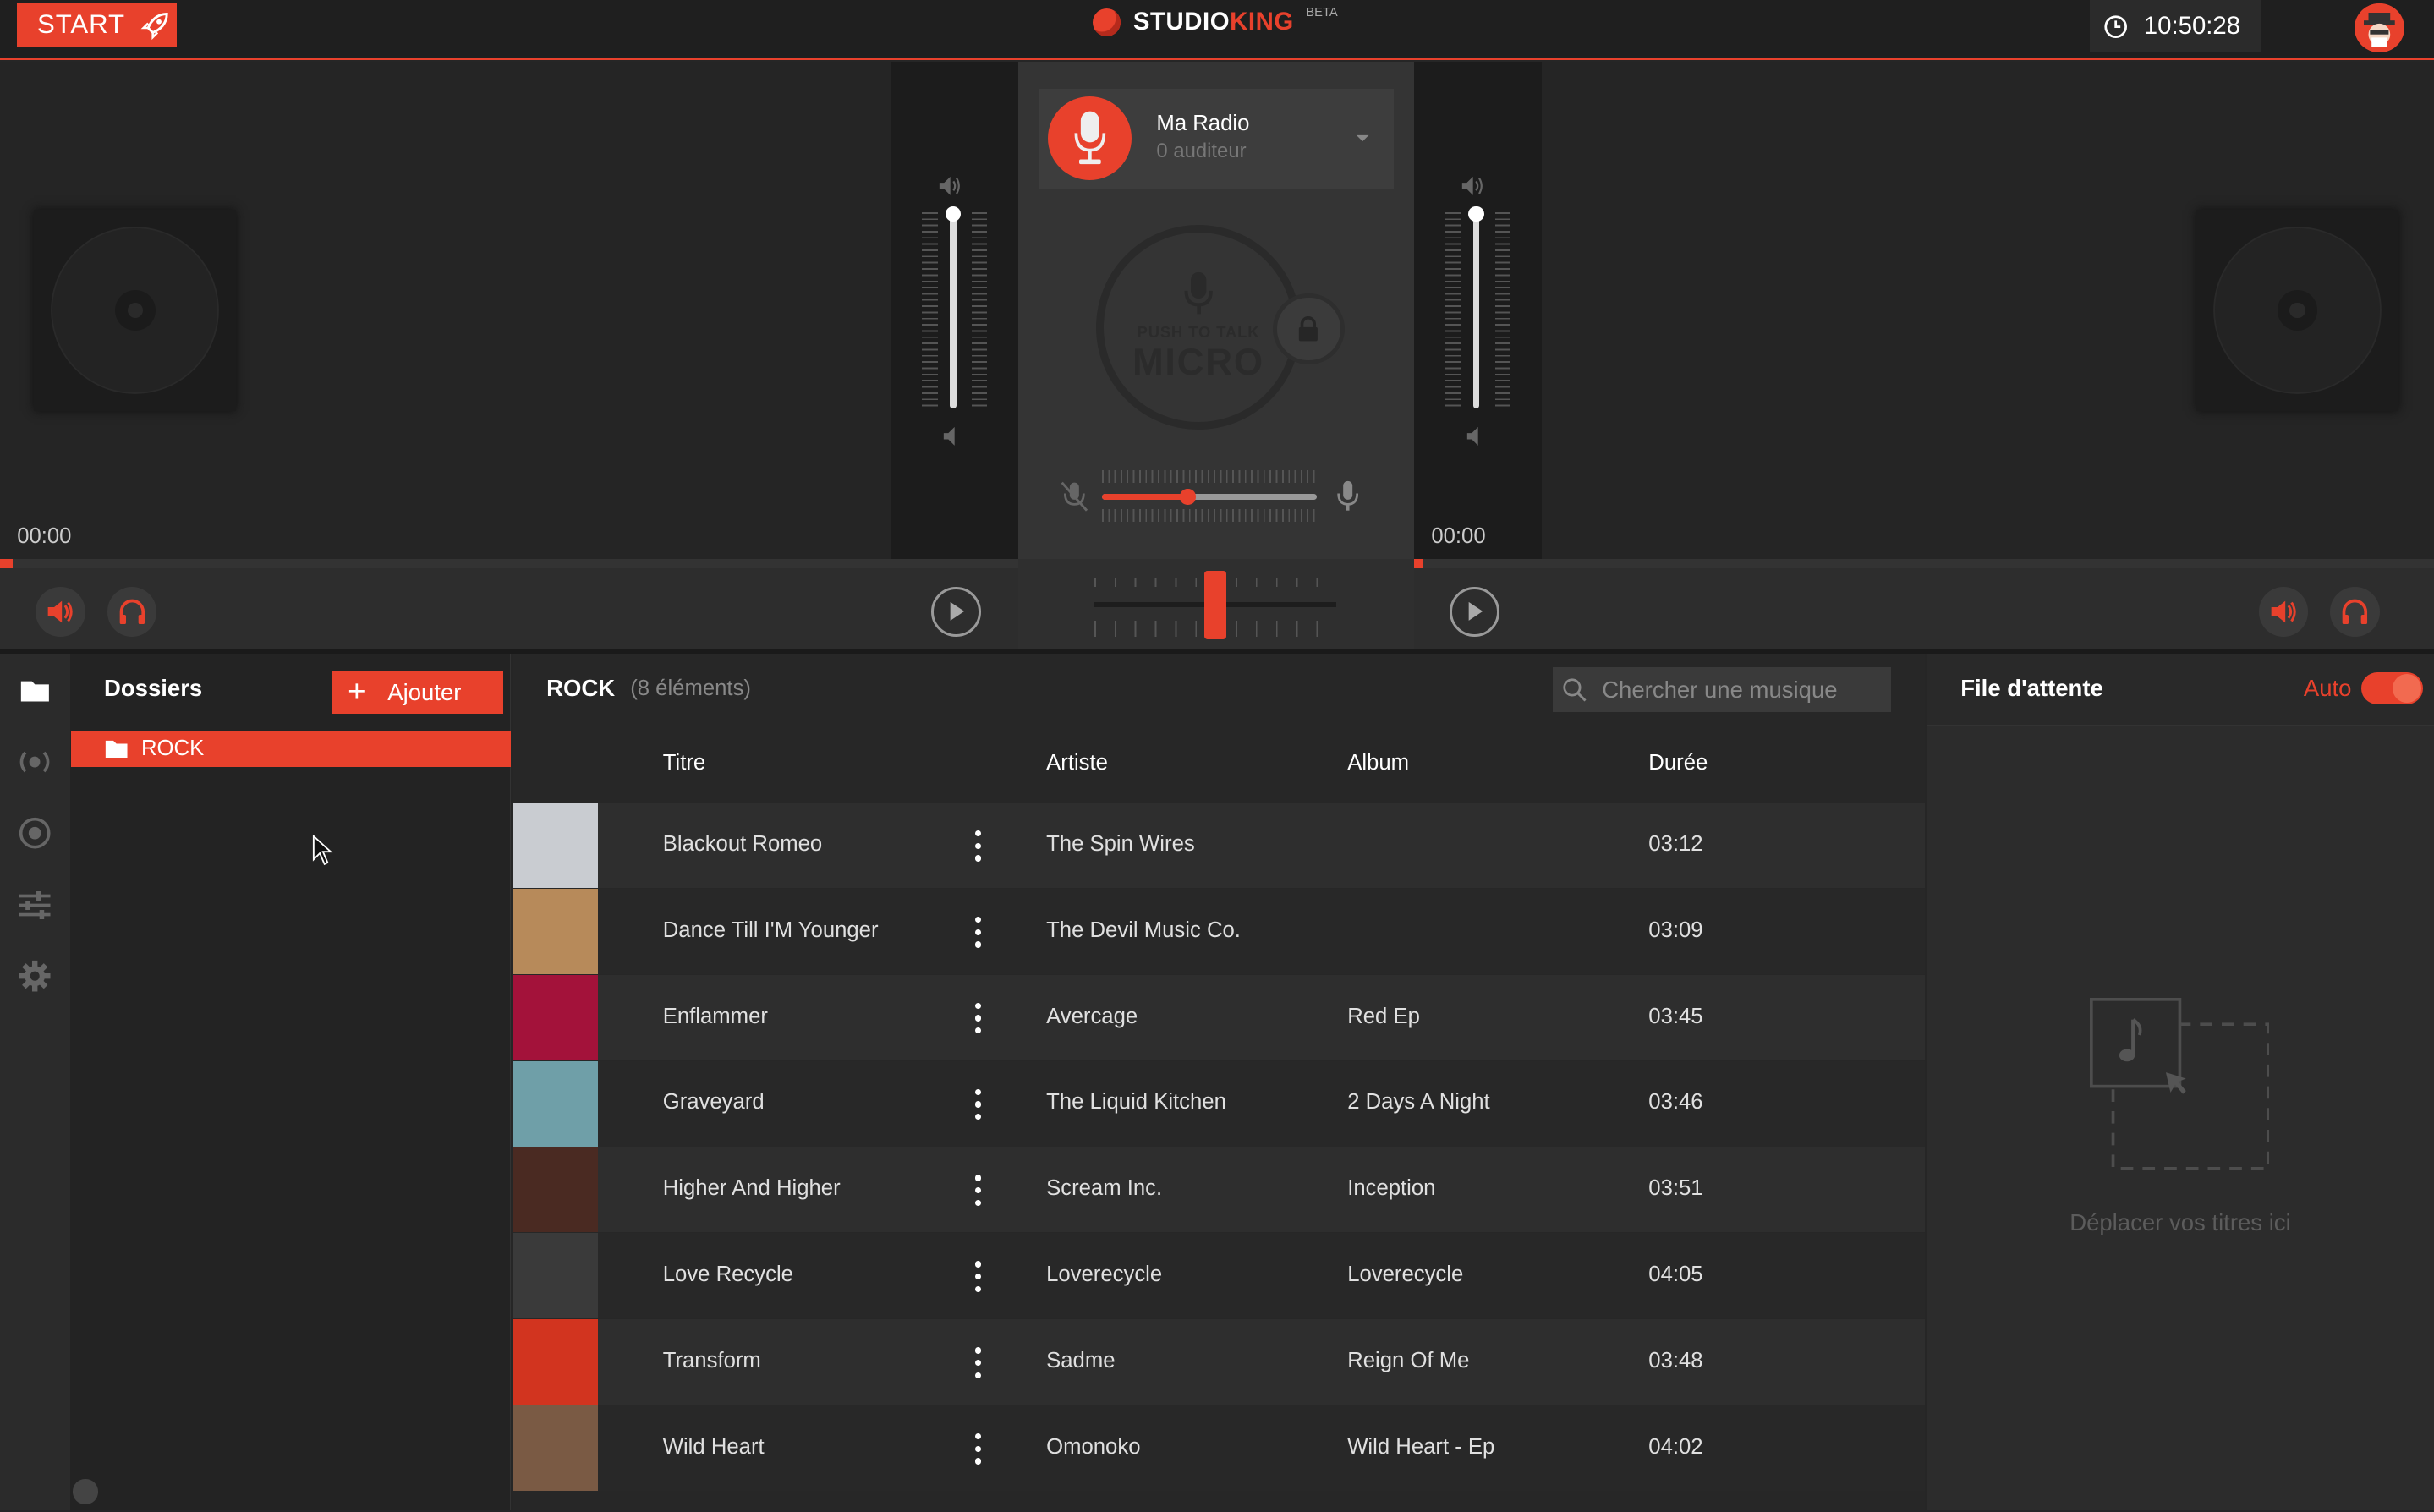 The width and height of the screenshot is (2434, 1512). I want to click on right-volume-strip, so click(1478, 310).